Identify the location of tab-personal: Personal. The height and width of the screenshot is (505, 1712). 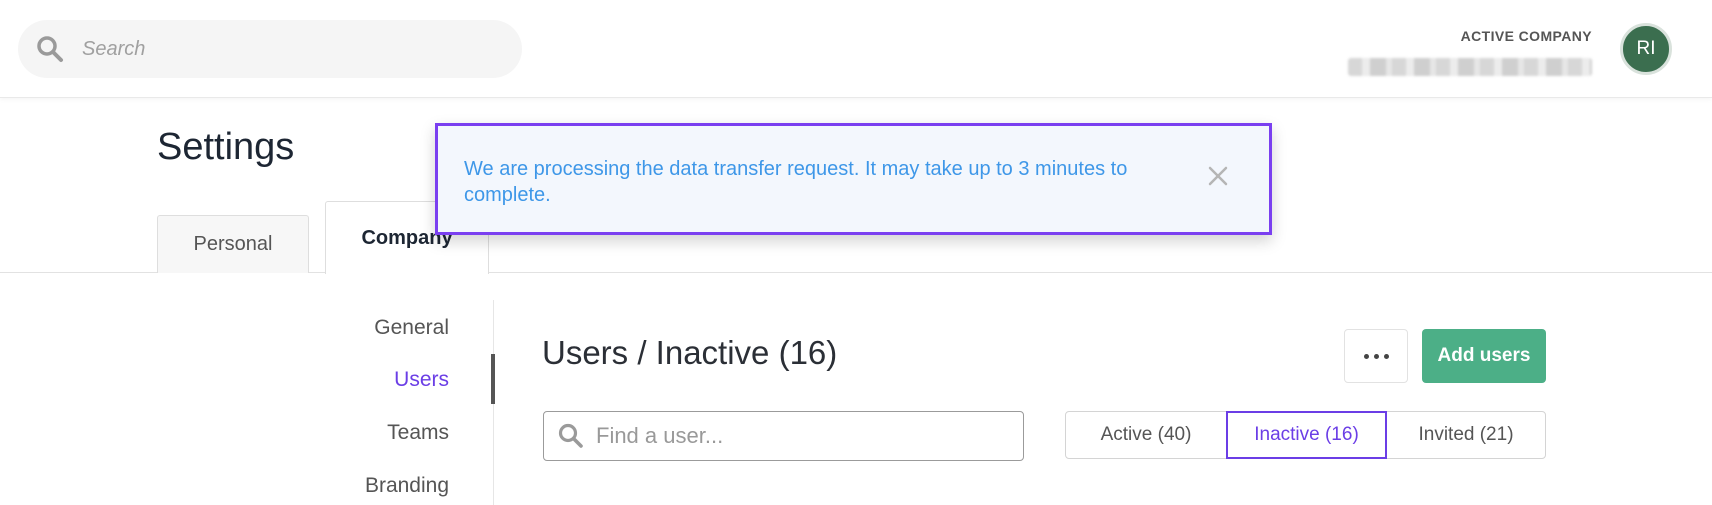
(233, 244).